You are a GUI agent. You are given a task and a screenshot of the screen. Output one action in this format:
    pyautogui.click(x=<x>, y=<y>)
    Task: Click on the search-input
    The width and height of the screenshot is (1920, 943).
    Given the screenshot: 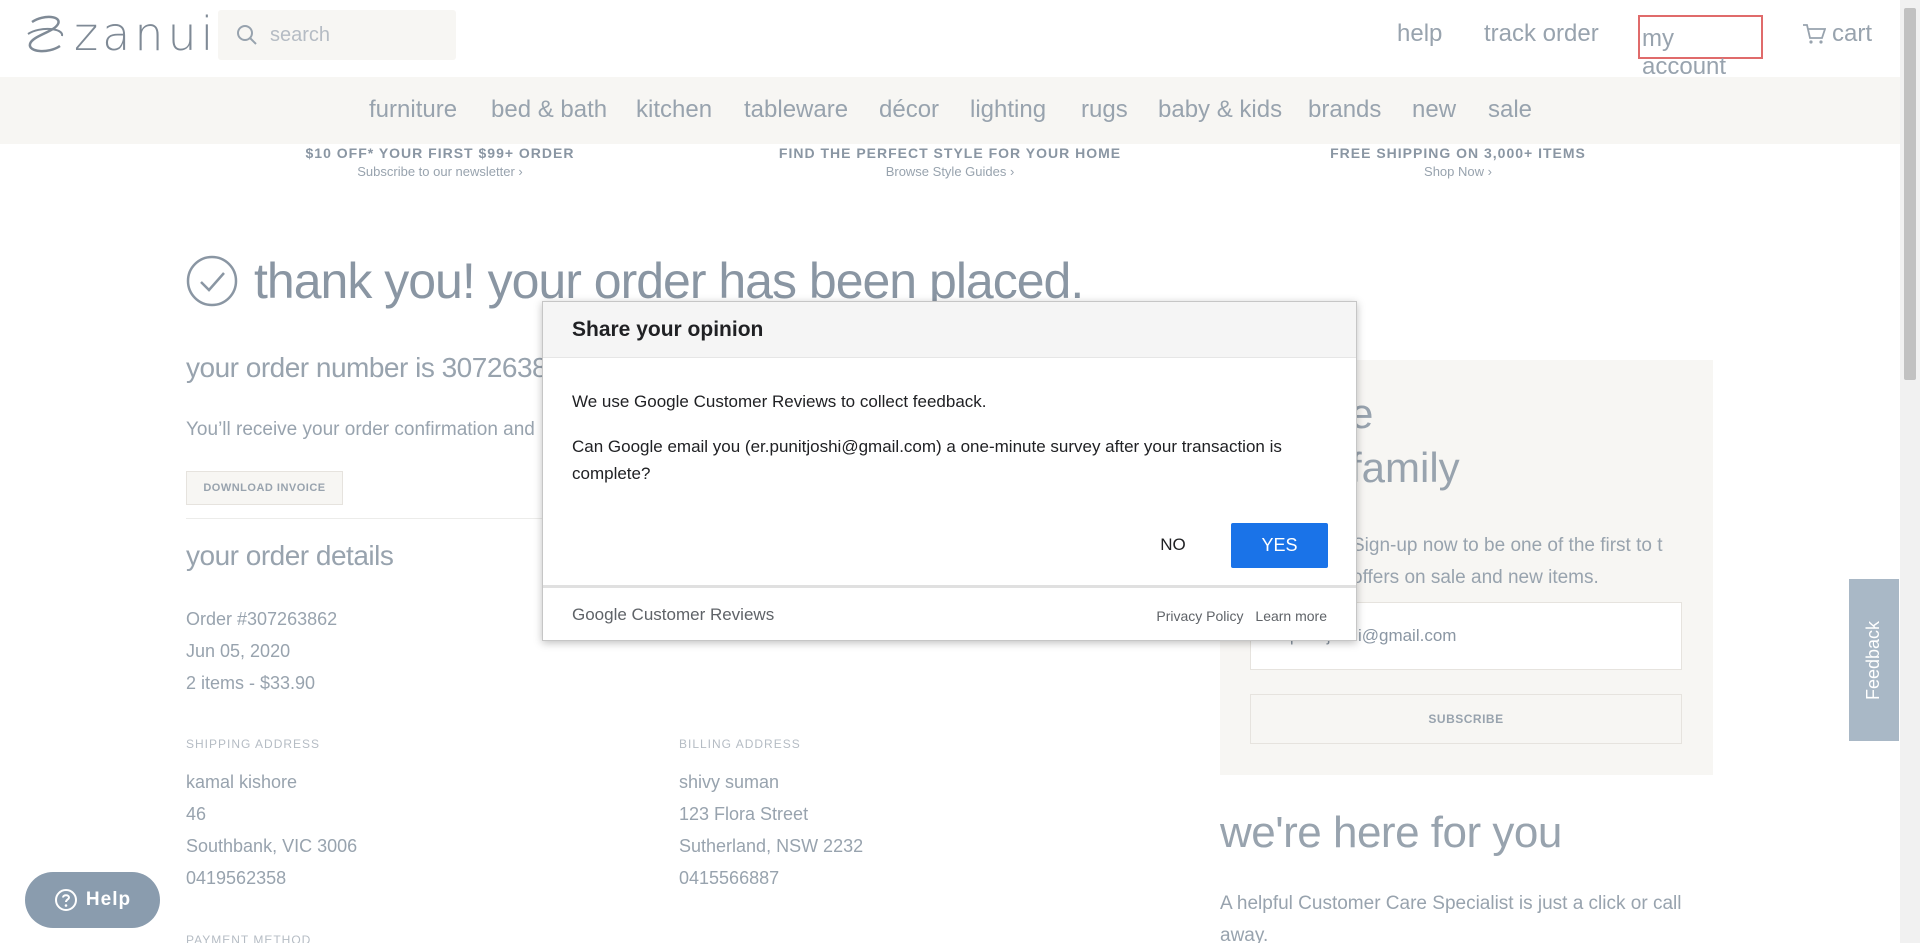 What is the action you would take?
    pyautogui.click(x=360, y=35)
    